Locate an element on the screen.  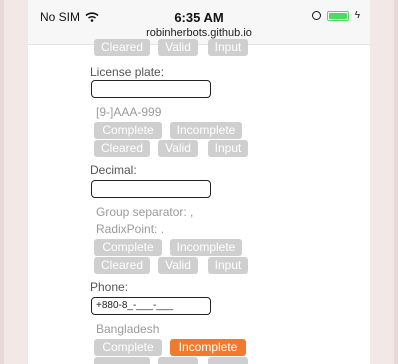
decimal-field is located at coordinates (151, 189).